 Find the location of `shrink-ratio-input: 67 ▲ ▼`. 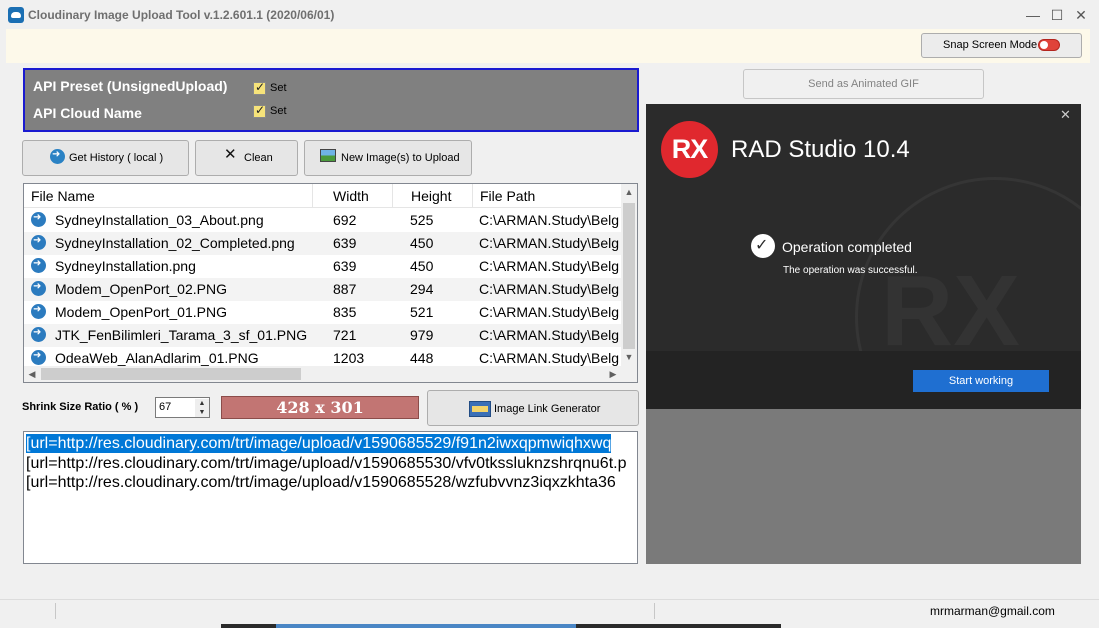

shrink-ratio-input: 67 ▲ ▼ is located at coordinates (182, 407).